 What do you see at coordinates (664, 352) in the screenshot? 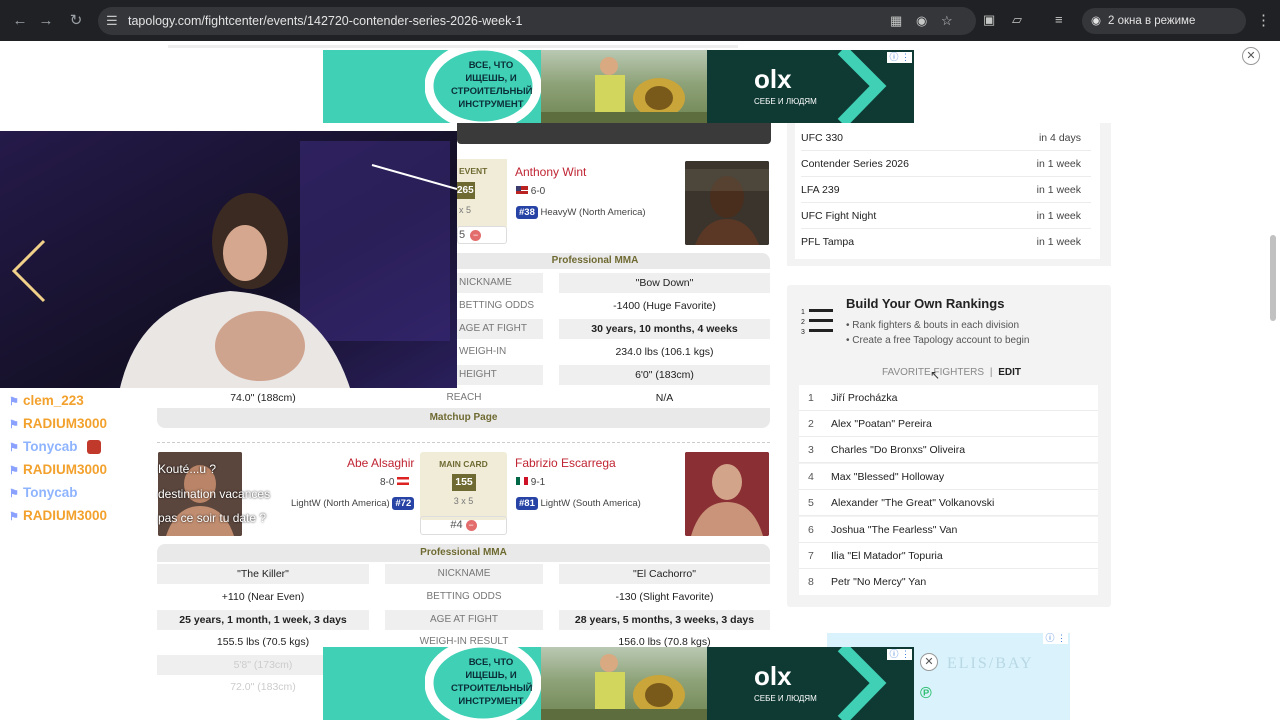
I see `bout1-right-weigh-in: 234.0 lbs (106.1 kgs)` at bounding box center [664, 352].